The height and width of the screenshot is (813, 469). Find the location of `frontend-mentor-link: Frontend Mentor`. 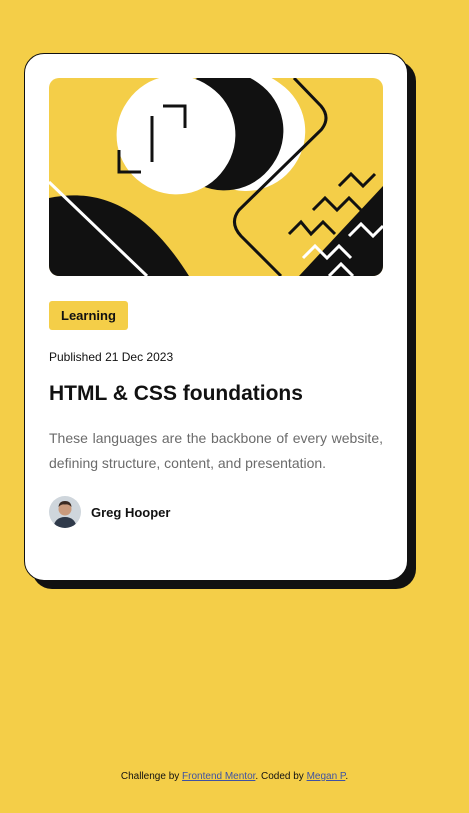

frontend-mentor-link: Frontend Mentor is located at coordinates (218, 776).